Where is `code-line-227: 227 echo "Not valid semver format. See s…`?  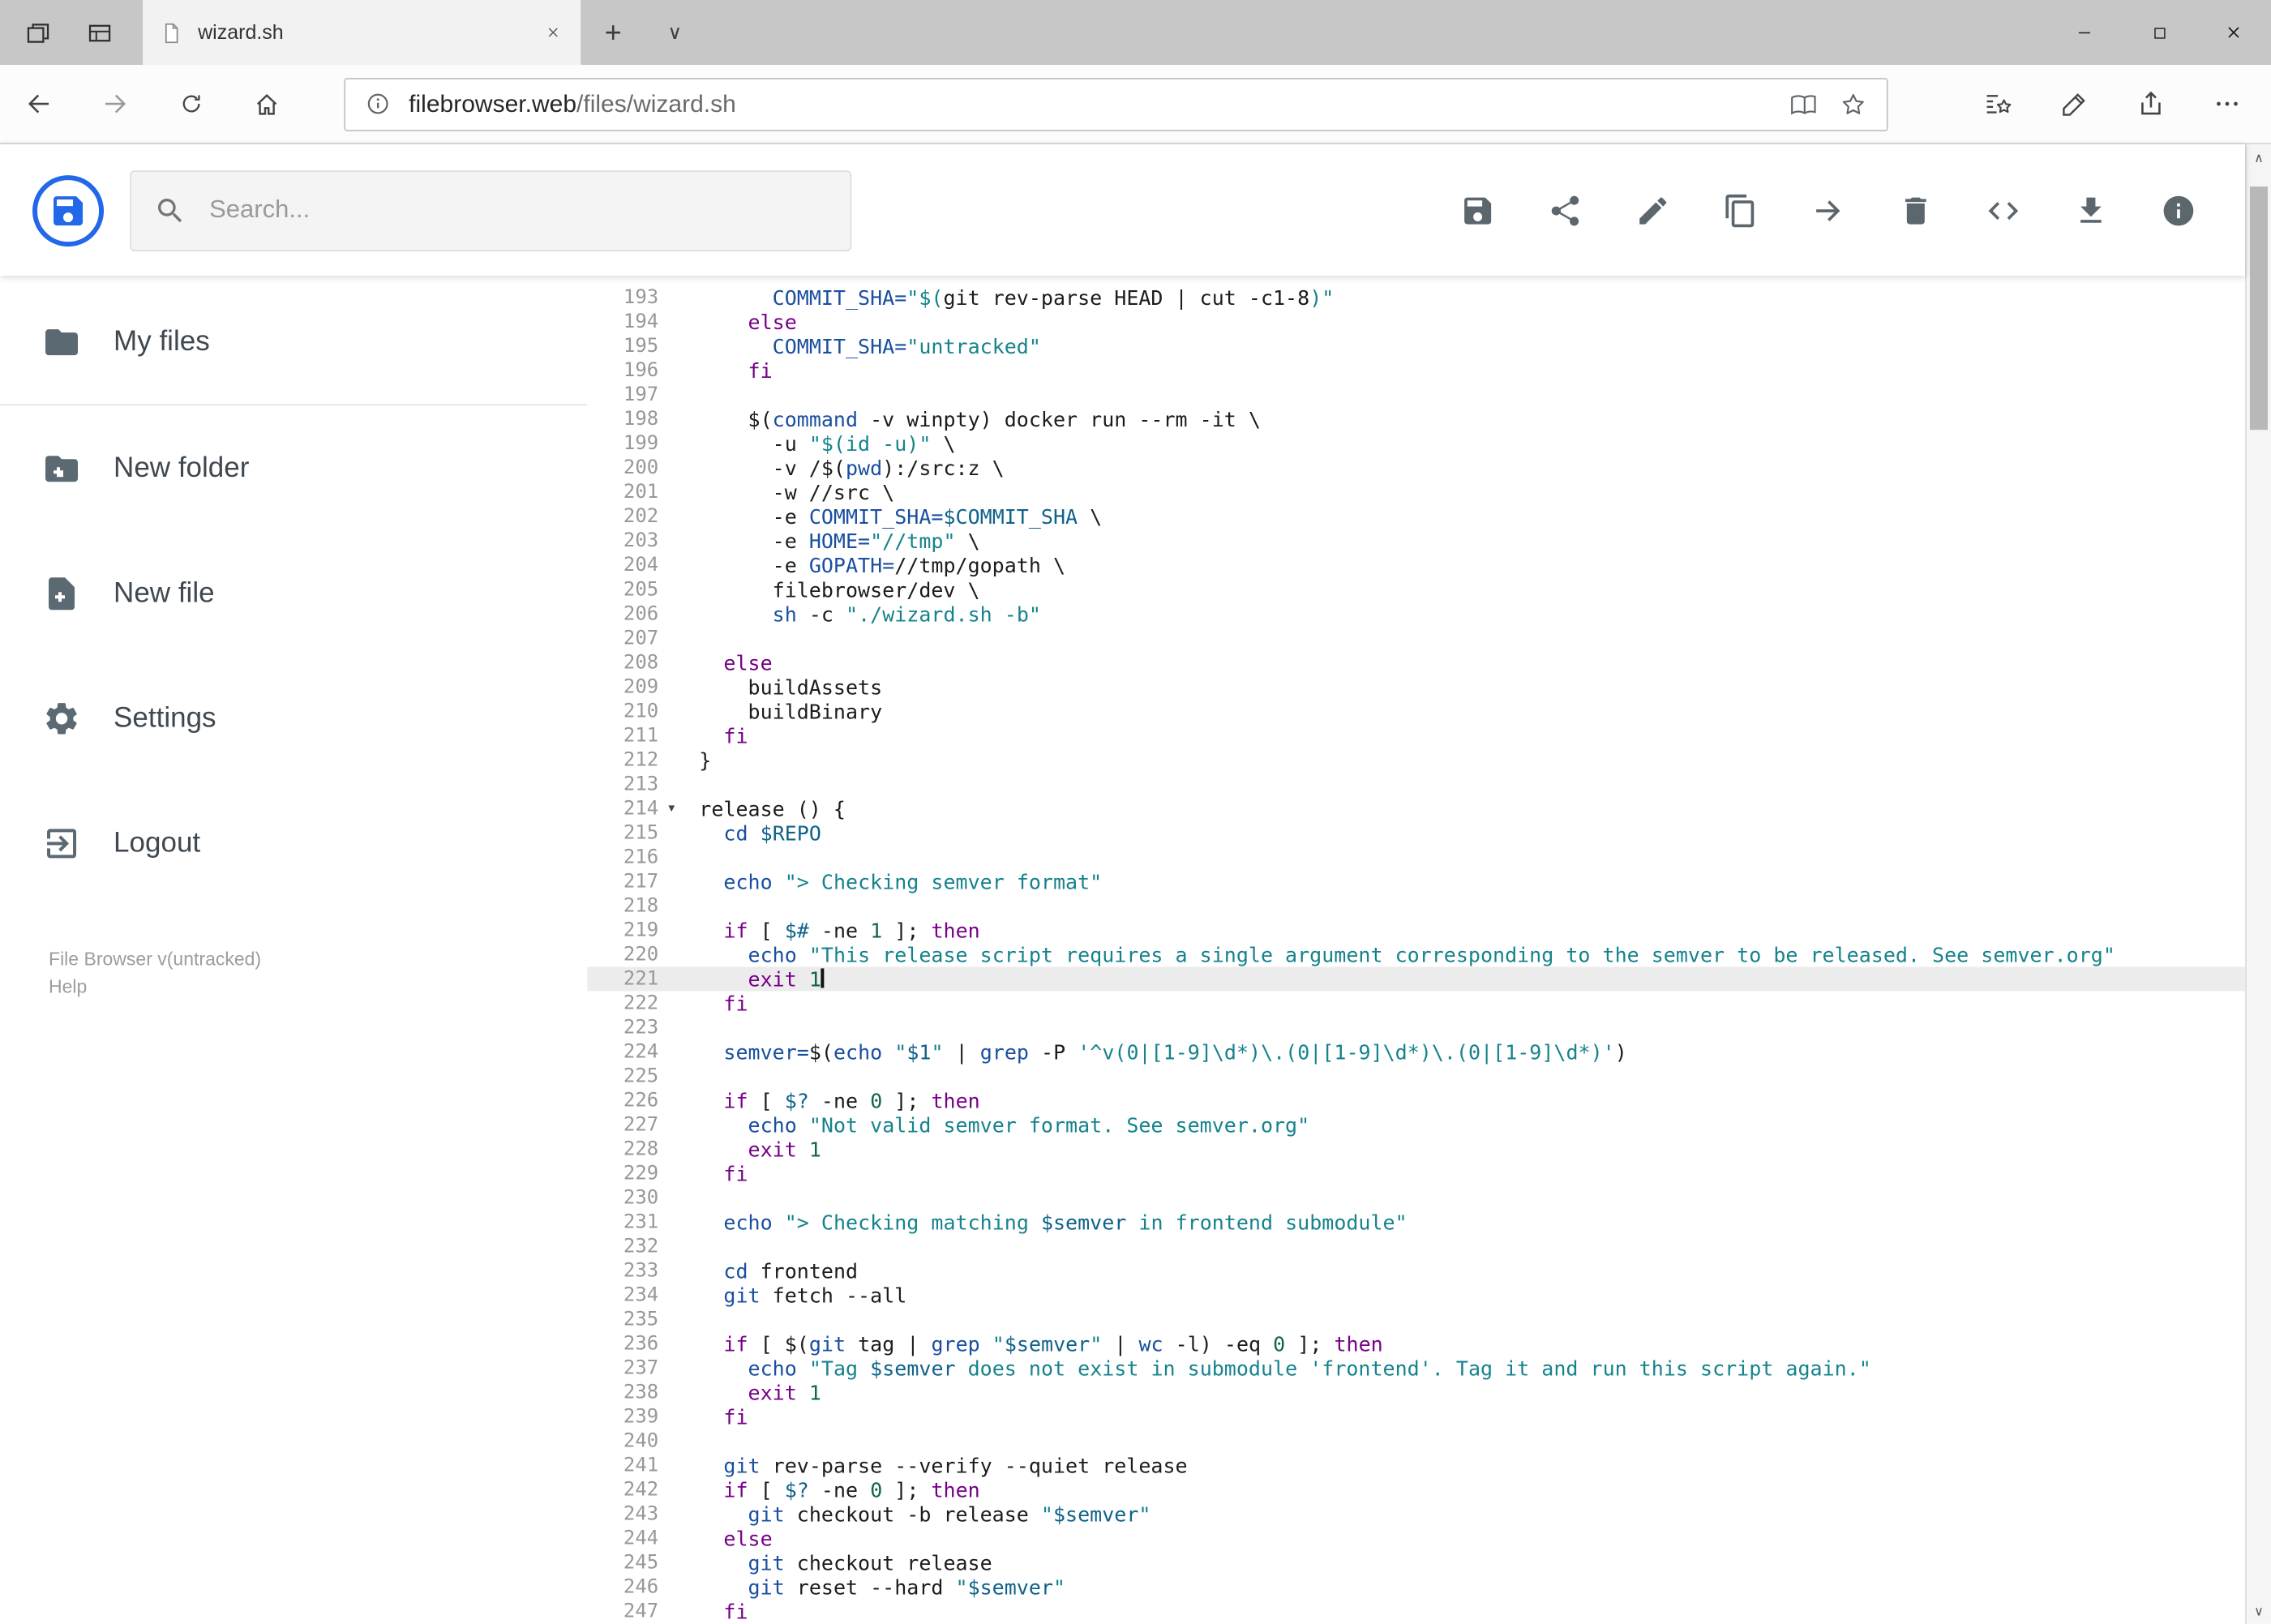 code-line-227: 227 echo "Not valid semver format. See s… is located at coordinates (1416, 1125).